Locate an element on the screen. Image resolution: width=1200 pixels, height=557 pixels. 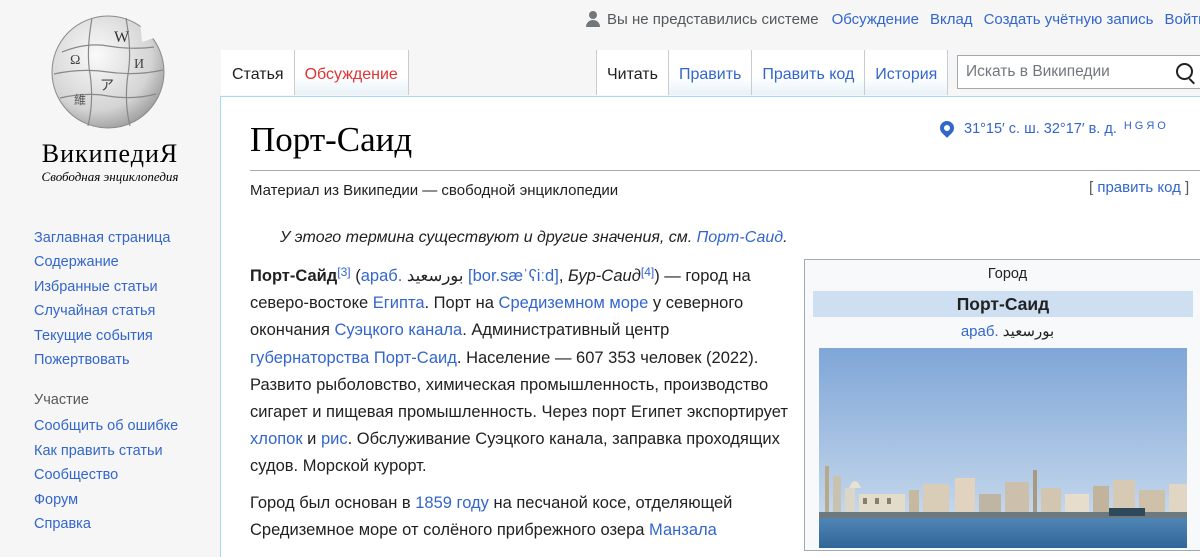
text-run: и is located at coordinates (312, 439).